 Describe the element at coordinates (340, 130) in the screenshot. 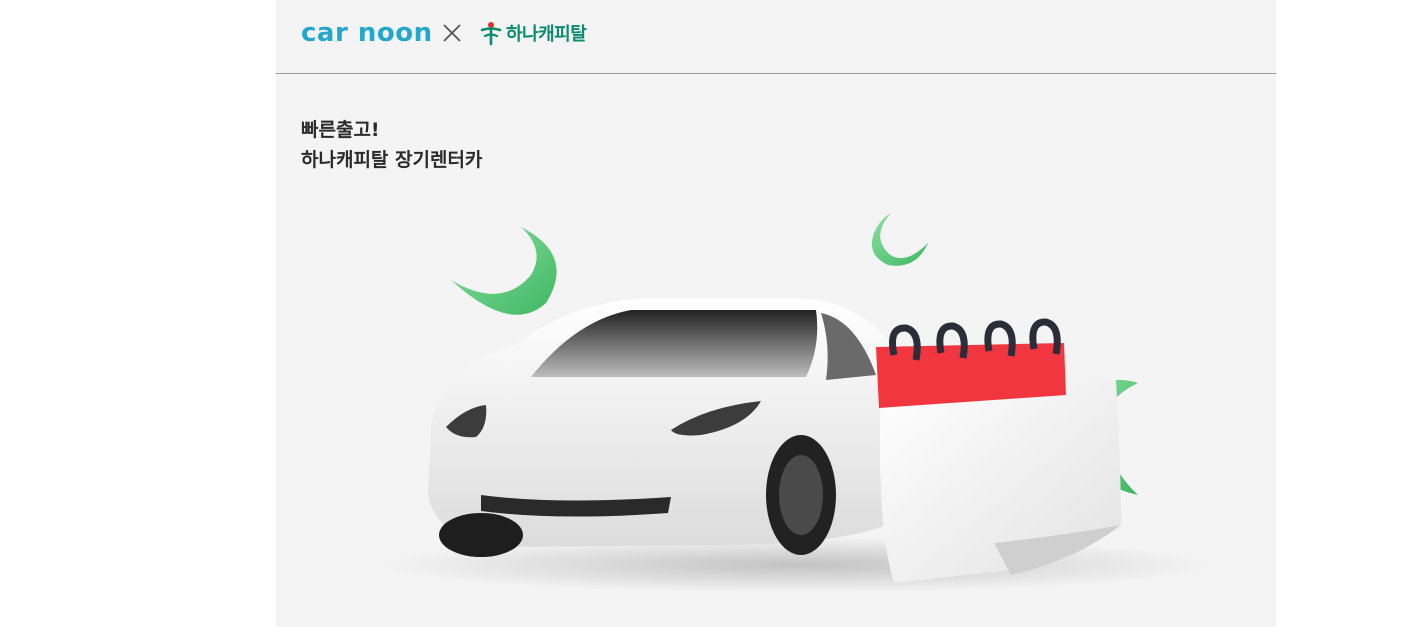

I see `headline-line-1: 빠른출고!` at that location.